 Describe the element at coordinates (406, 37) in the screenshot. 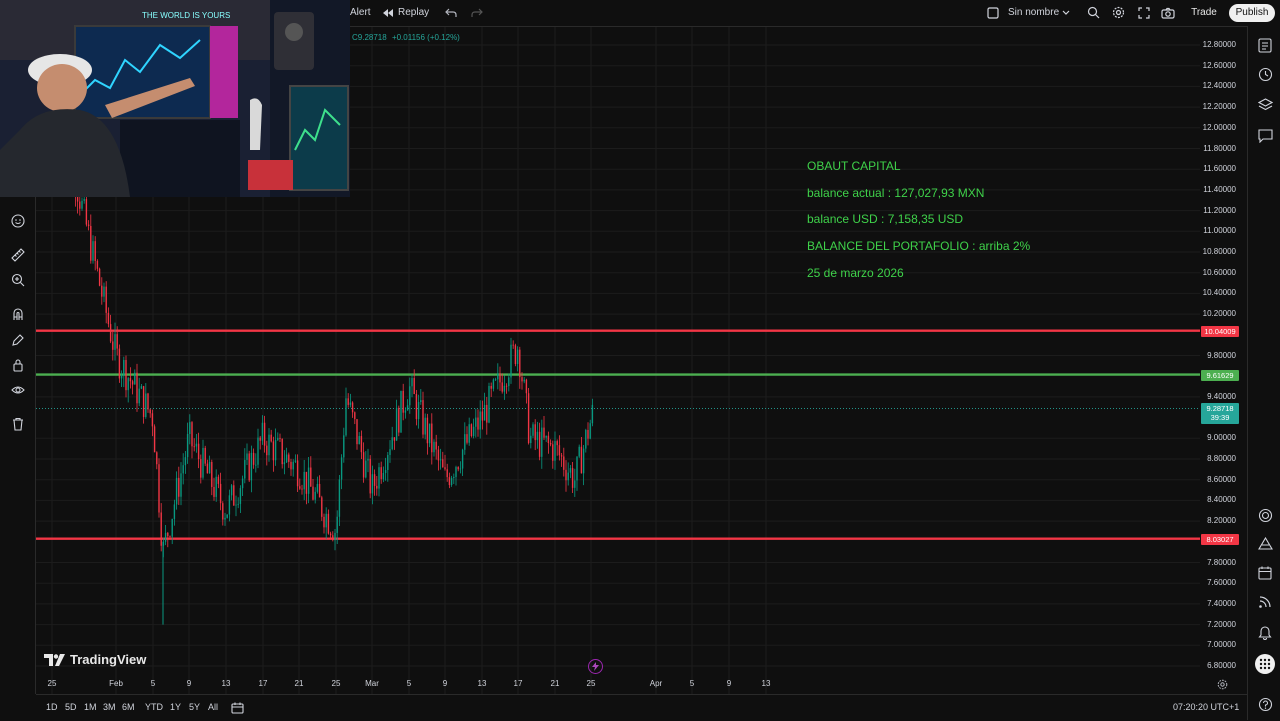

I see `ohlc-readout: C9.28718 +0.01156 (+0.12%)` at that location.